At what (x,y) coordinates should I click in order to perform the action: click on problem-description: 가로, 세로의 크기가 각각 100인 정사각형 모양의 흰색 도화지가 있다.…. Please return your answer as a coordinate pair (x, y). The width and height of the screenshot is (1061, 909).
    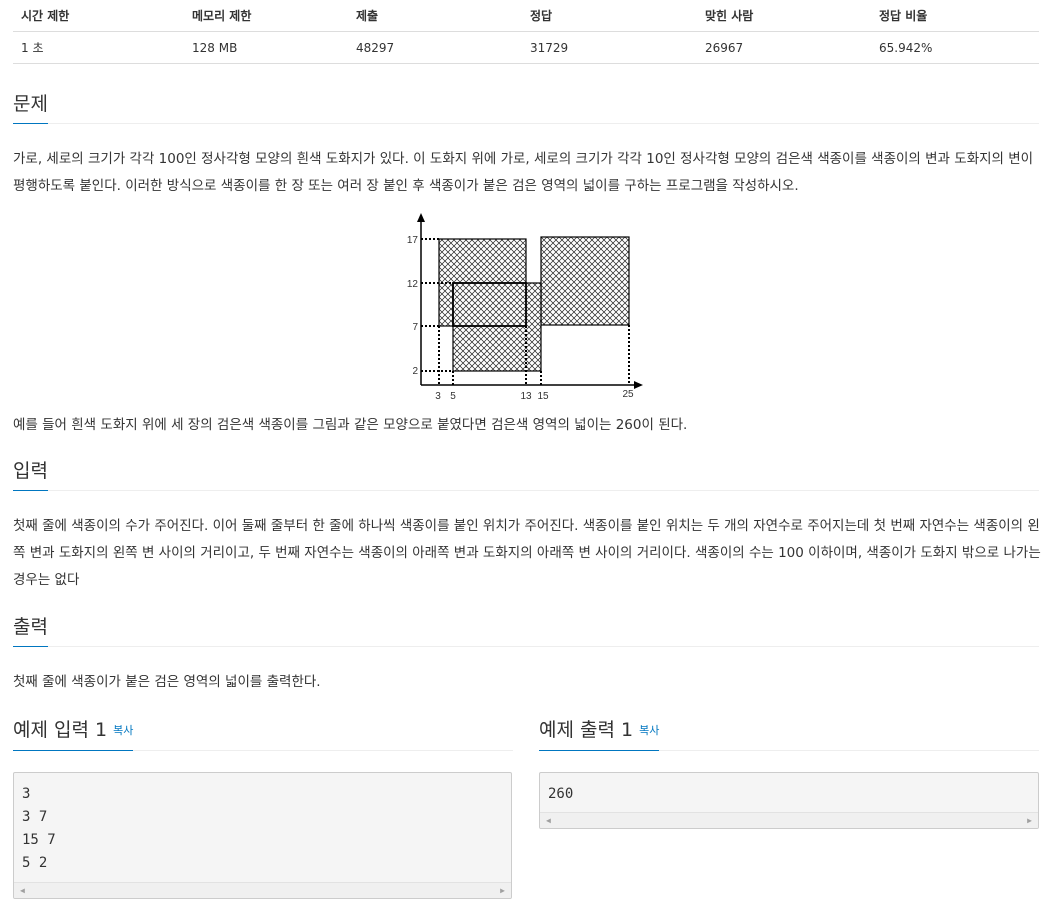
    Looking at the image, I should click on (523, 172).